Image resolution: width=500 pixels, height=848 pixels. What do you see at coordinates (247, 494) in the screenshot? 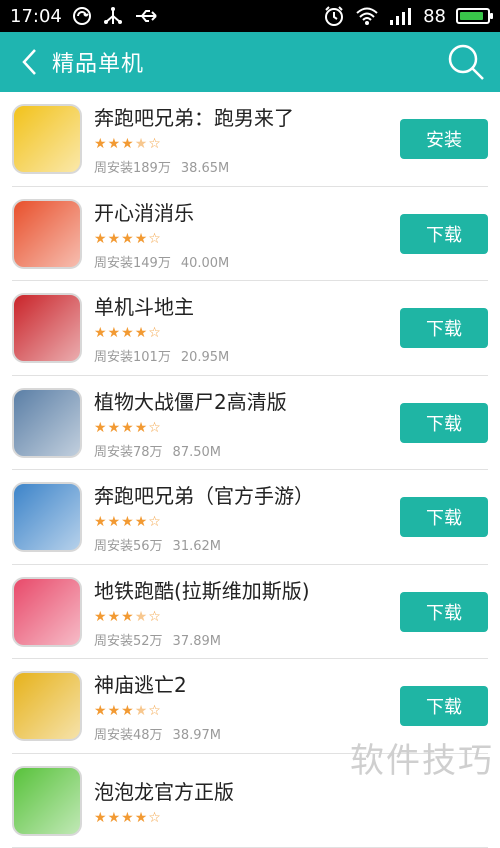
I see `app-name: 奔跑吧兄弟（官方手游）` at bounding box center [247, 494].